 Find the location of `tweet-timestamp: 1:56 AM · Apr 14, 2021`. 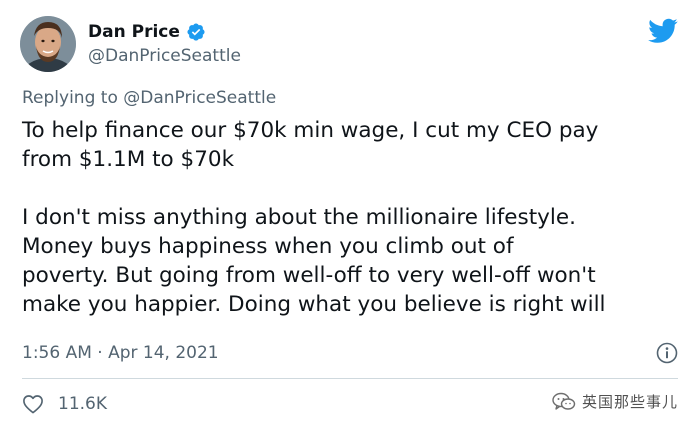

tweet-timestamp: 1:56 AM · Apr 14, 2021 is located at coordinates (120, 353).